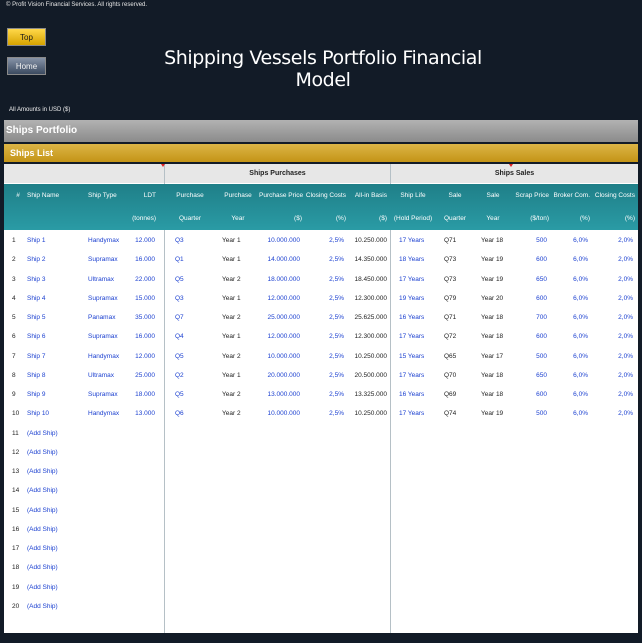 The image size is (642, 643). What do you see at coordinates (190, 317) in the screenshot?
I see `cell-pq: Q7` at bounding box center [190, 317].